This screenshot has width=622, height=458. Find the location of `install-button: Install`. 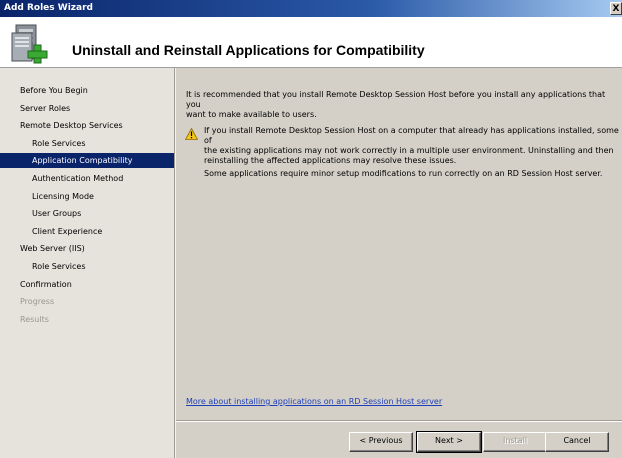

install-button: Install is located at coordinates (515, 442).